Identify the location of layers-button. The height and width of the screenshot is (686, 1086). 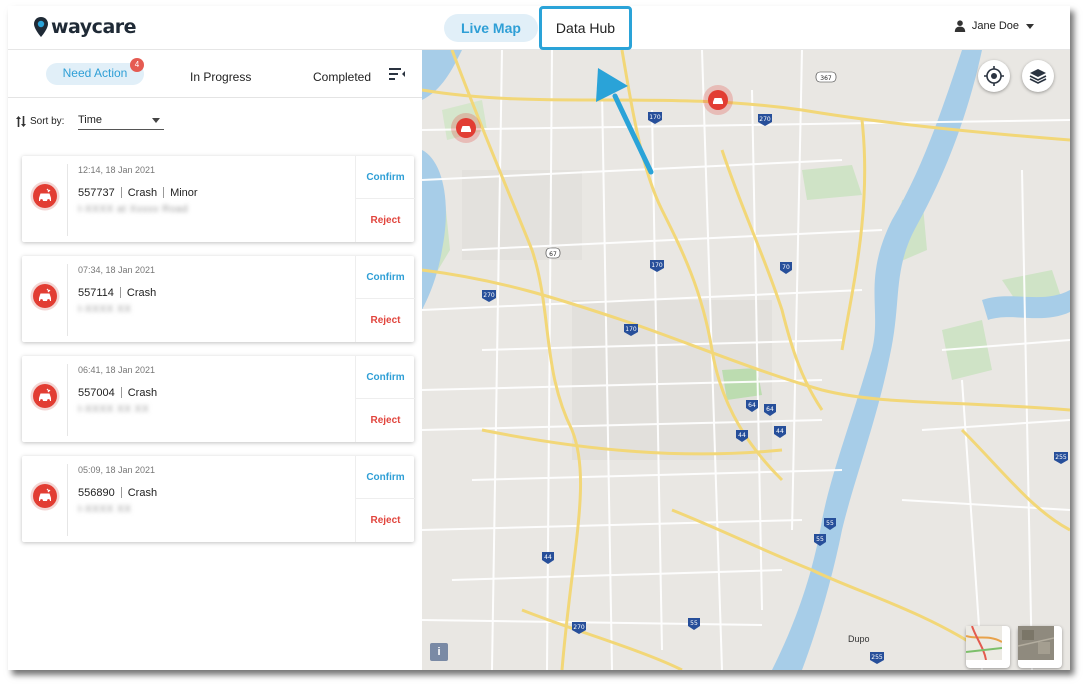
(1038, 76).